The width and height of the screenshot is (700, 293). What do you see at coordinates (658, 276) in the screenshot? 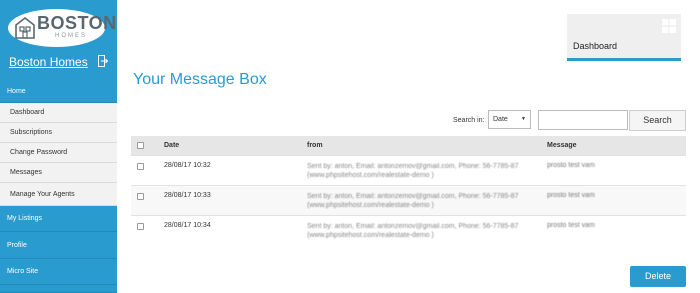
I see `delete-button: Delete` at bounding box center [658, 276].